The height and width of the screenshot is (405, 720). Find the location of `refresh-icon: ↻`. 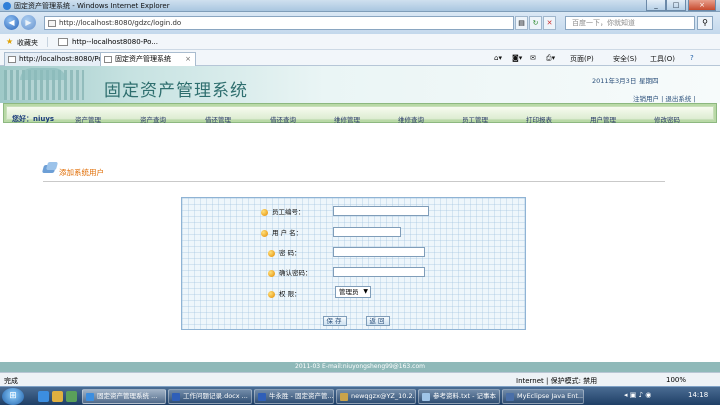

refresh-icon: ↻ is located at coordinates (535, 23).